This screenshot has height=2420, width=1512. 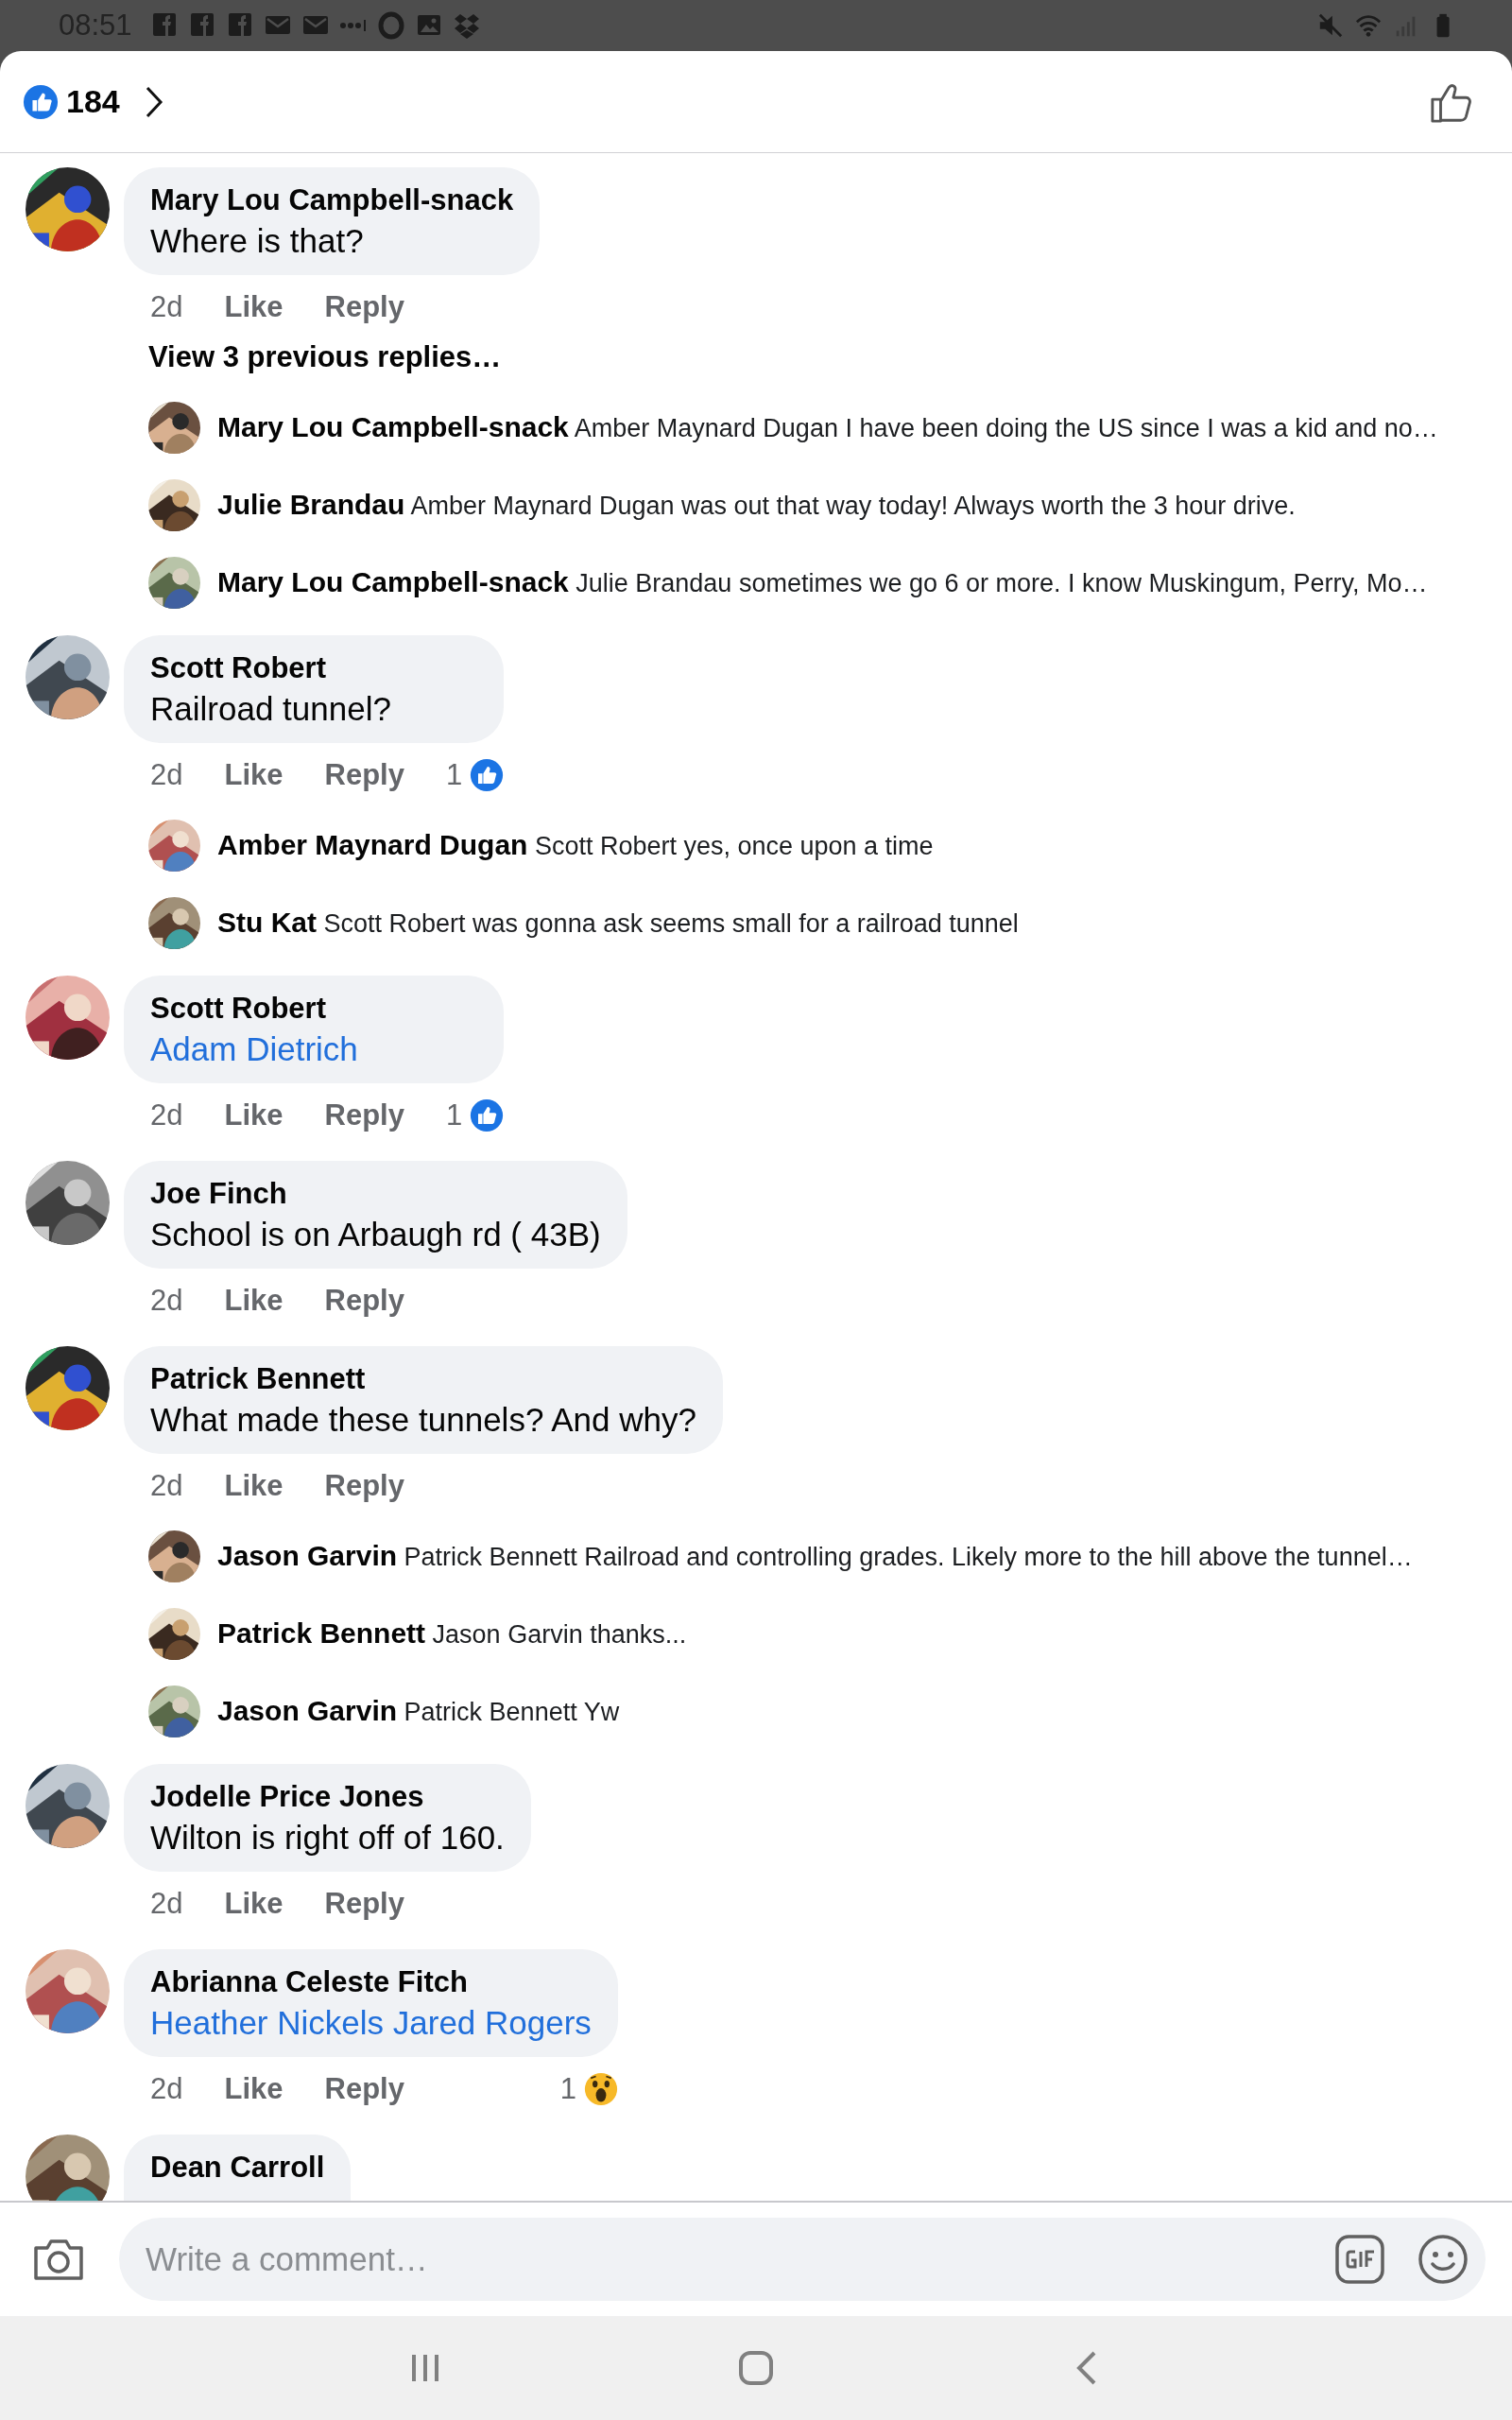 What do you see at coordinates (327, 1838) in the screenshot?
I see `comment-text: Wilton is right off of 160.` at bounding box center [327, 1838].